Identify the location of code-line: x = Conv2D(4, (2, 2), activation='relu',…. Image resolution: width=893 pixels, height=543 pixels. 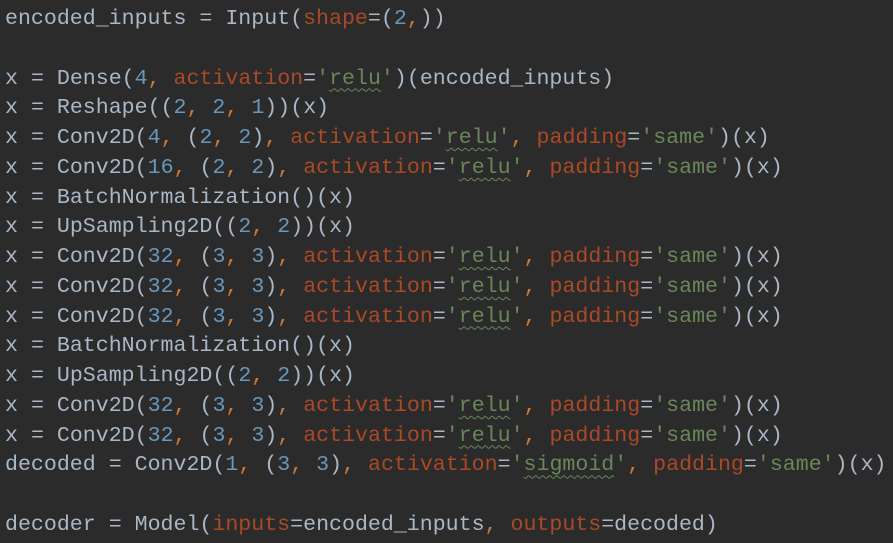
(449, 139).